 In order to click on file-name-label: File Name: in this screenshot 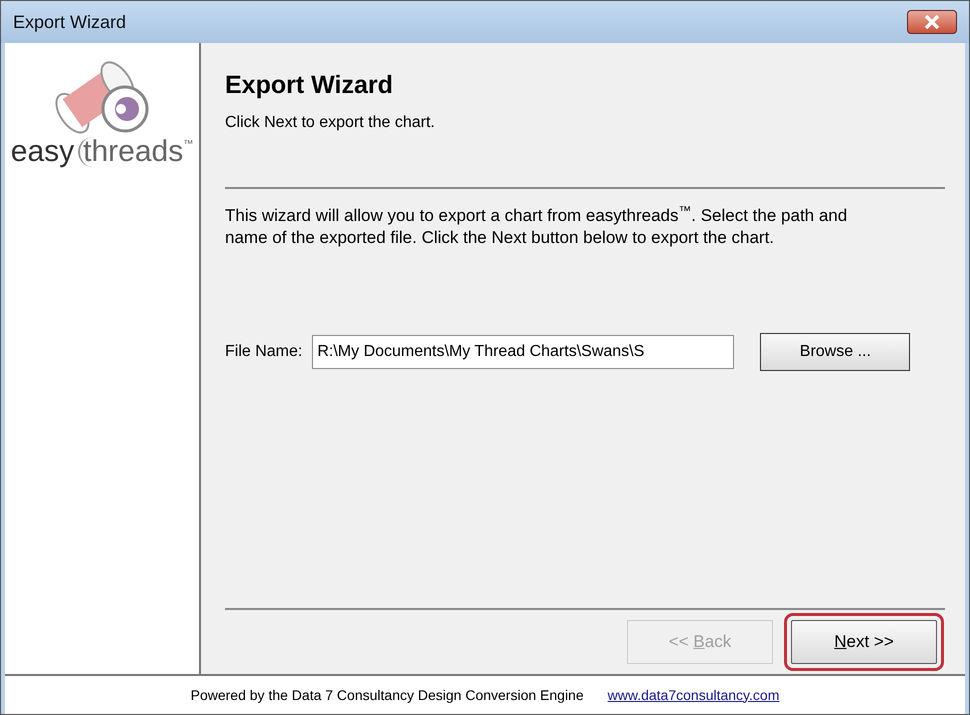, I will do `click(263, 352)`.